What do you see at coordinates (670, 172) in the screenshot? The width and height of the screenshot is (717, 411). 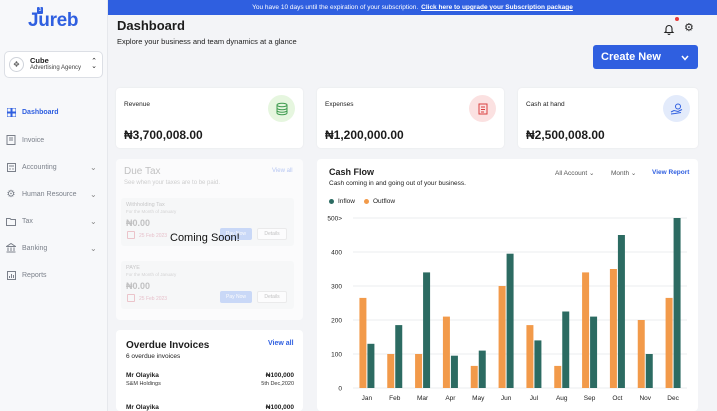 I see `view-report-link: View Report` at bounding box center [670, 172].